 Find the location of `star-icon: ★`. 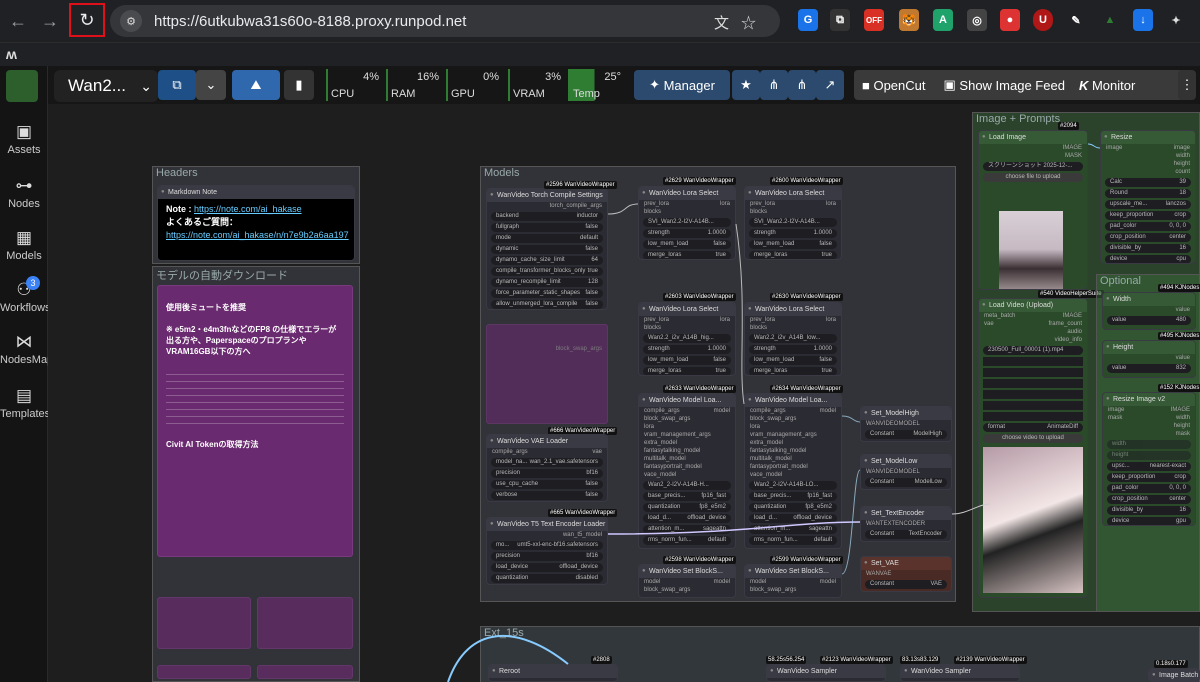

star-icon: ★ is located at coordinates (746, 84).